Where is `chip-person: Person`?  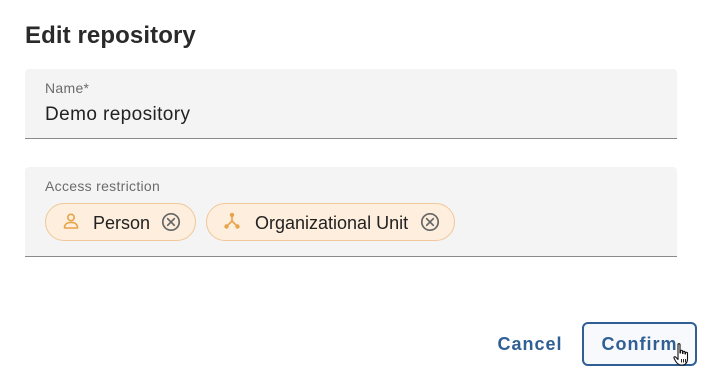 chip-person: Person is located at coordinates (120, 222).